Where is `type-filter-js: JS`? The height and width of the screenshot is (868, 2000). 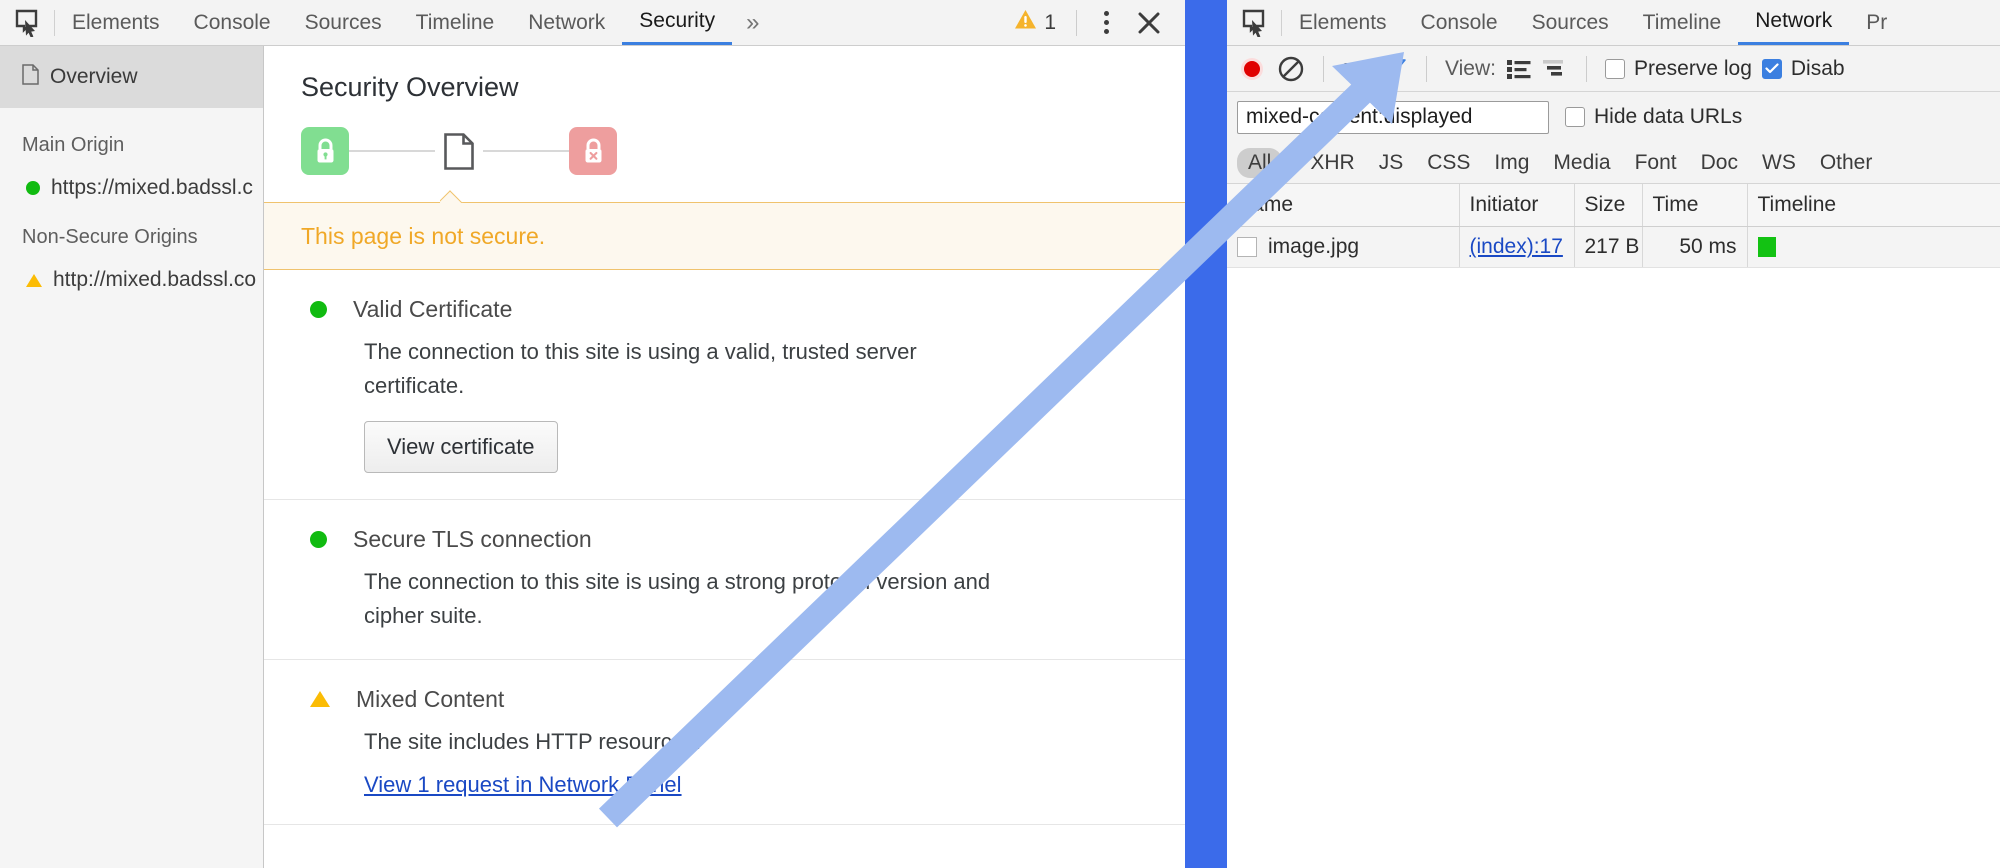 type-filter-js: JS is located at coordinates (1391, 163).